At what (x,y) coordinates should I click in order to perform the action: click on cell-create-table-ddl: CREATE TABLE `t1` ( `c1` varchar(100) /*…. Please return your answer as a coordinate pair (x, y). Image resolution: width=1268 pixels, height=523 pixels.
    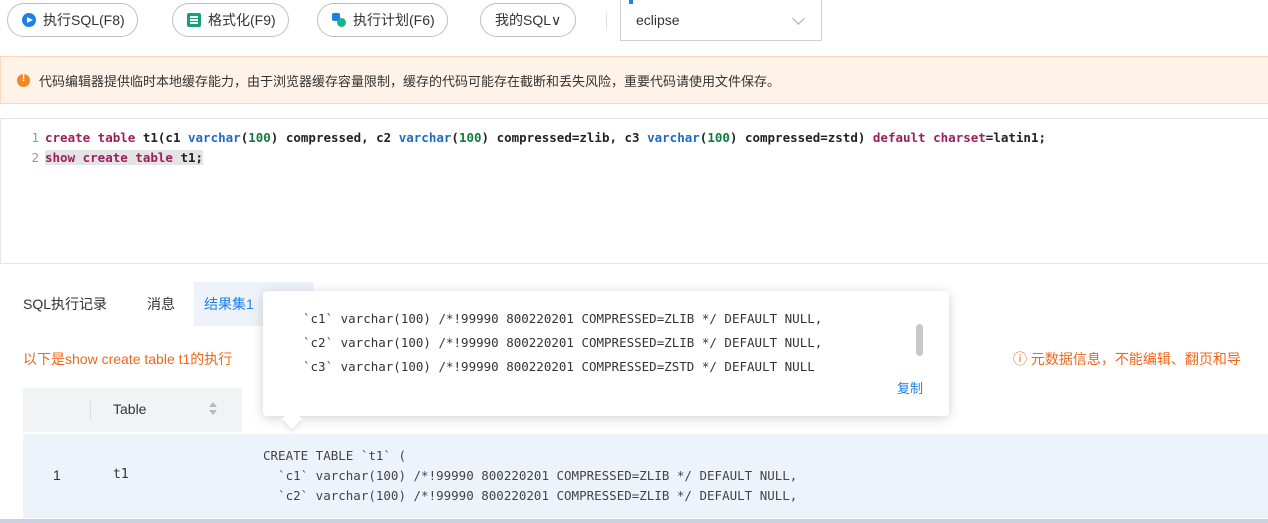
    Looking at the image, I should click on (530, 482).